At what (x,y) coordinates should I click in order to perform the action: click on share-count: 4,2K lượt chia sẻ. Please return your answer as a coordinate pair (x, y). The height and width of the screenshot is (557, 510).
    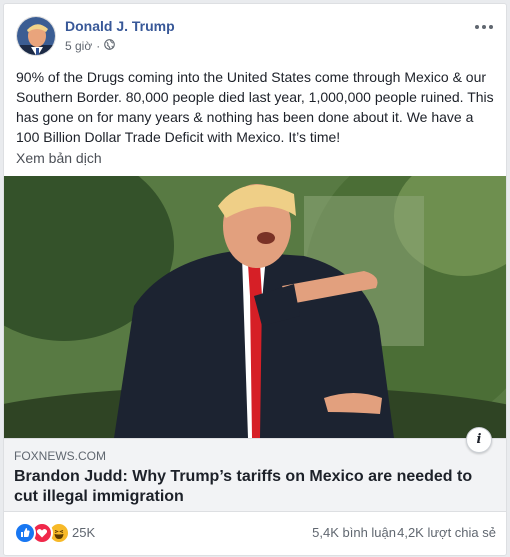
    Looking at the image, I should click on (446, 532).